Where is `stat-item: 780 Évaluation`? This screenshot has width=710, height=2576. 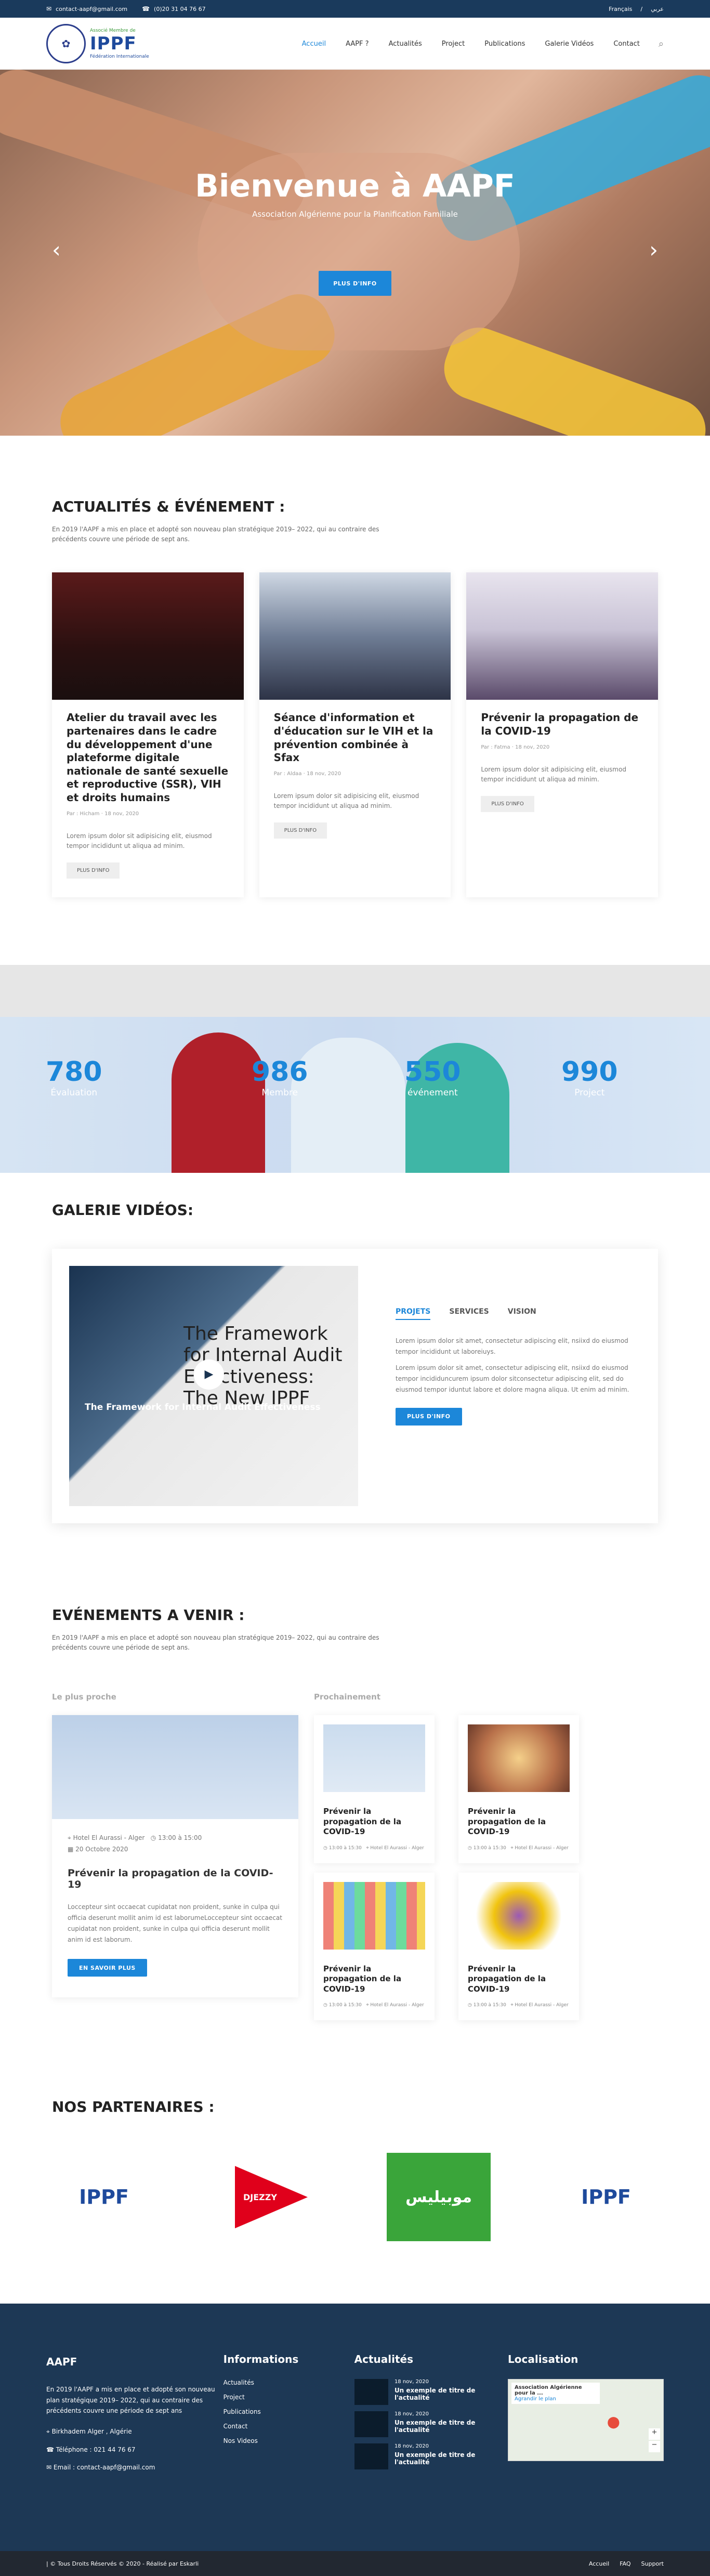 stat-item: 780 Évaluation is located at coordinates (74, 1078).